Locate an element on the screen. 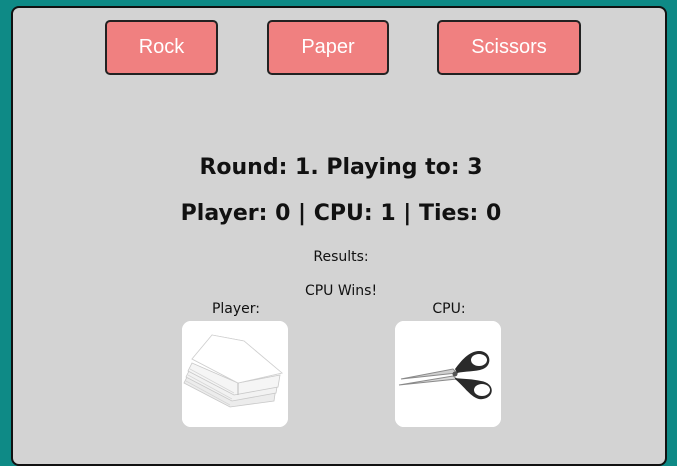 This screenshot has height=466, width=677. round-status: Round: 1. Playing to: 3 is located at coordinates (341, 167).